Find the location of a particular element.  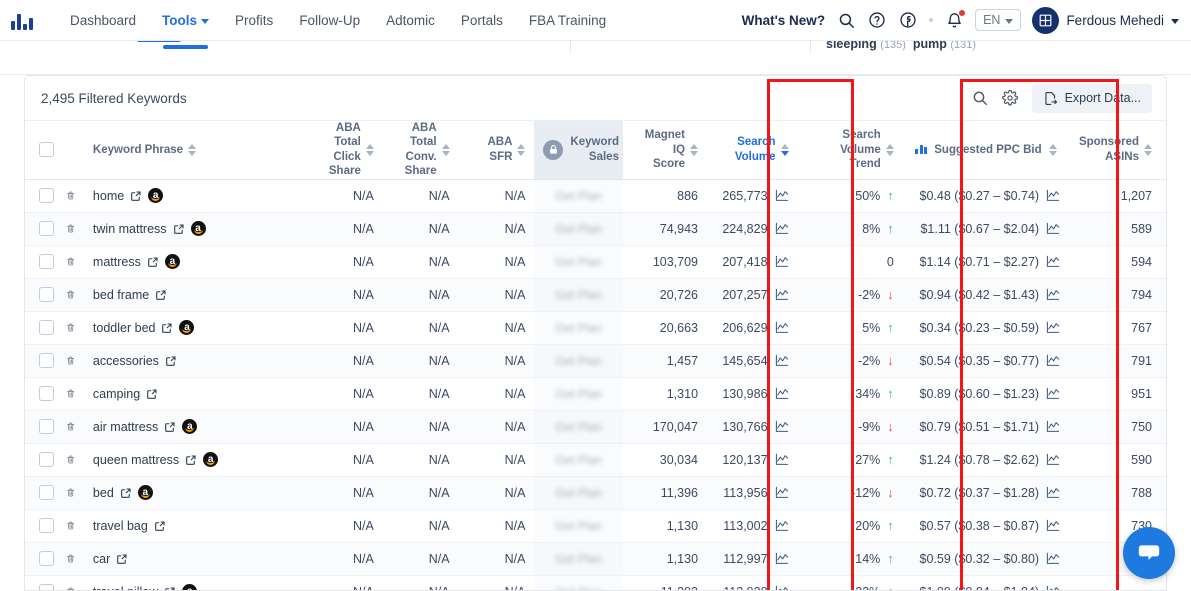

column-header-aba-total-conv-share: ABA Total Conv. Share is located at coordinates (420, 150).